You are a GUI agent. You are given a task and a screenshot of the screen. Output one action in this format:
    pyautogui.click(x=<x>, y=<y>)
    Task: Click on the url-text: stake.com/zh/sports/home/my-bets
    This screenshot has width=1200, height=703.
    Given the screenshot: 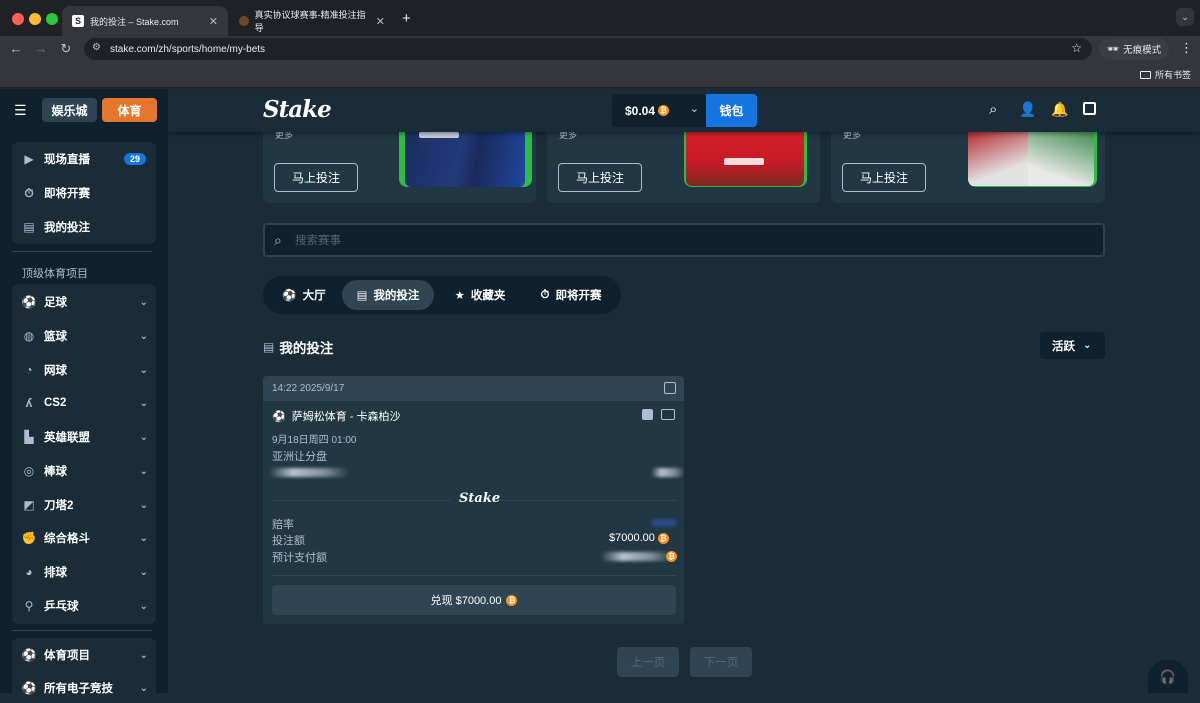 What is the action you would take?
    pyautogui.click(x=188, y=49)
    